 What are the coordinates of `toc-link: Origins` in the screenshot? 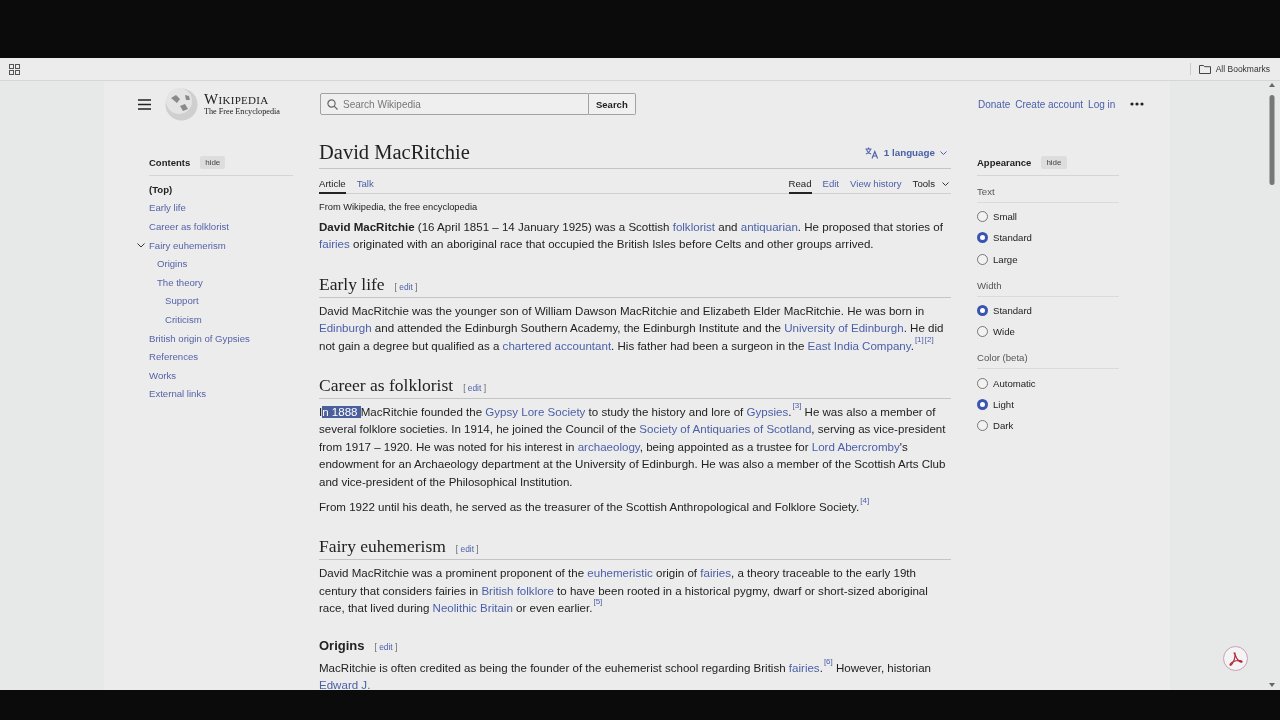 It's located at (172, 264).